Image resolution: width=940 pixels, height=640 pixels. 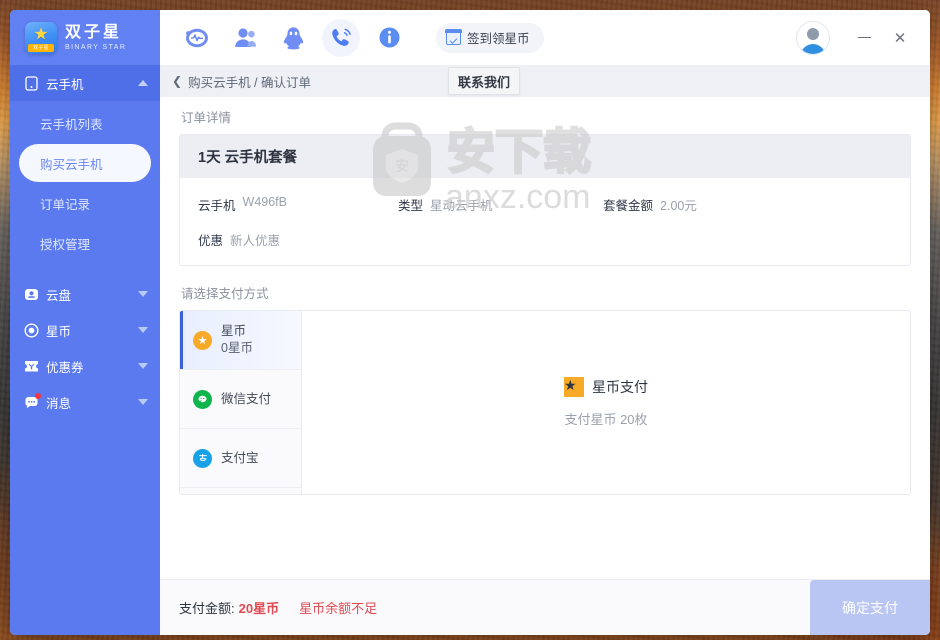 I want to click on avatar, so click(x=813, y=37).